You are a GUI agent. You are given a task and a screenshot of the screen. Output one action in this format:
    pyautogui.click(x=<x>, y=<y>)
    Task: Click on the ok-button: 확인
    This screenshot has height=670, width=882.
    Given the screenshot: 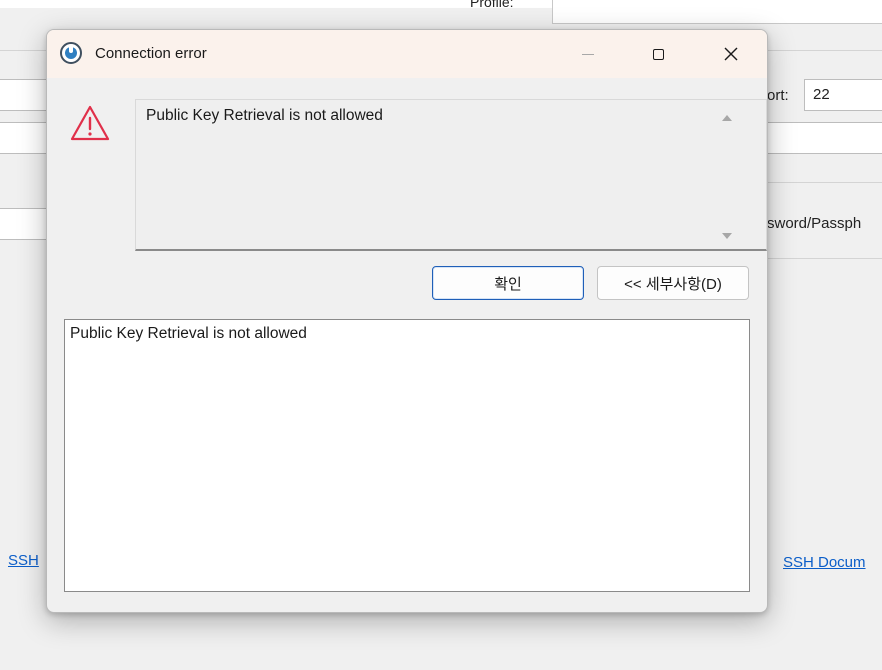 What is the action you would take?
    pyautogui.click(x=508, y=283)
    